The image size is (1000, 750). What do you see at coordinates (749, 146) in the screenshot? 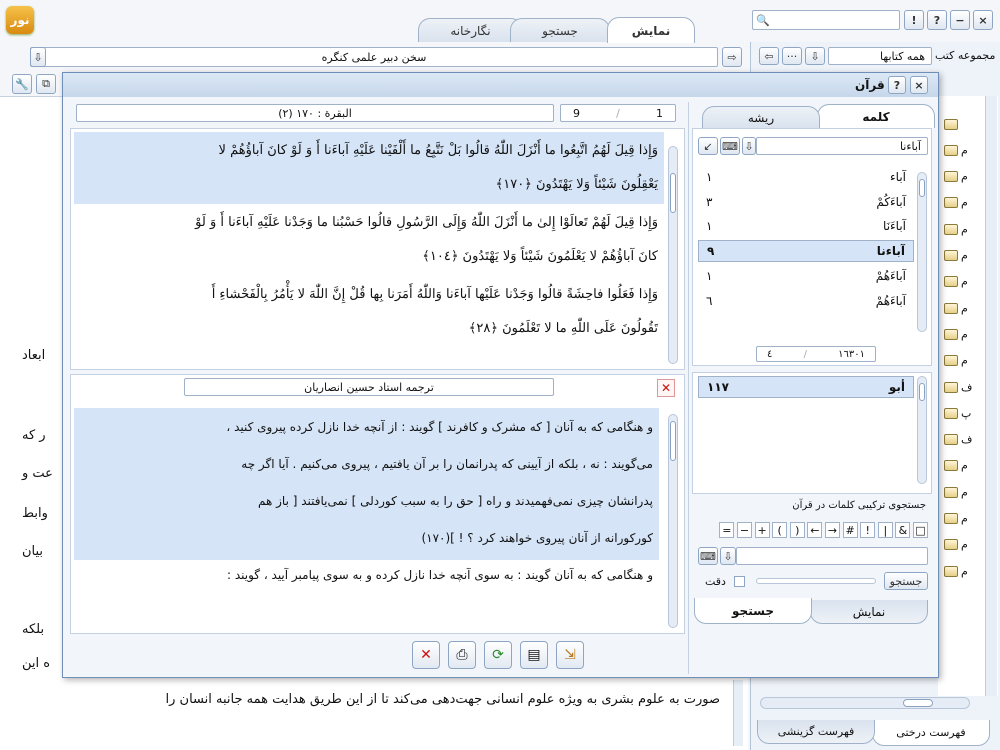
I see `word-dropdown-button: ⇩` at bounding box center [749, 146].